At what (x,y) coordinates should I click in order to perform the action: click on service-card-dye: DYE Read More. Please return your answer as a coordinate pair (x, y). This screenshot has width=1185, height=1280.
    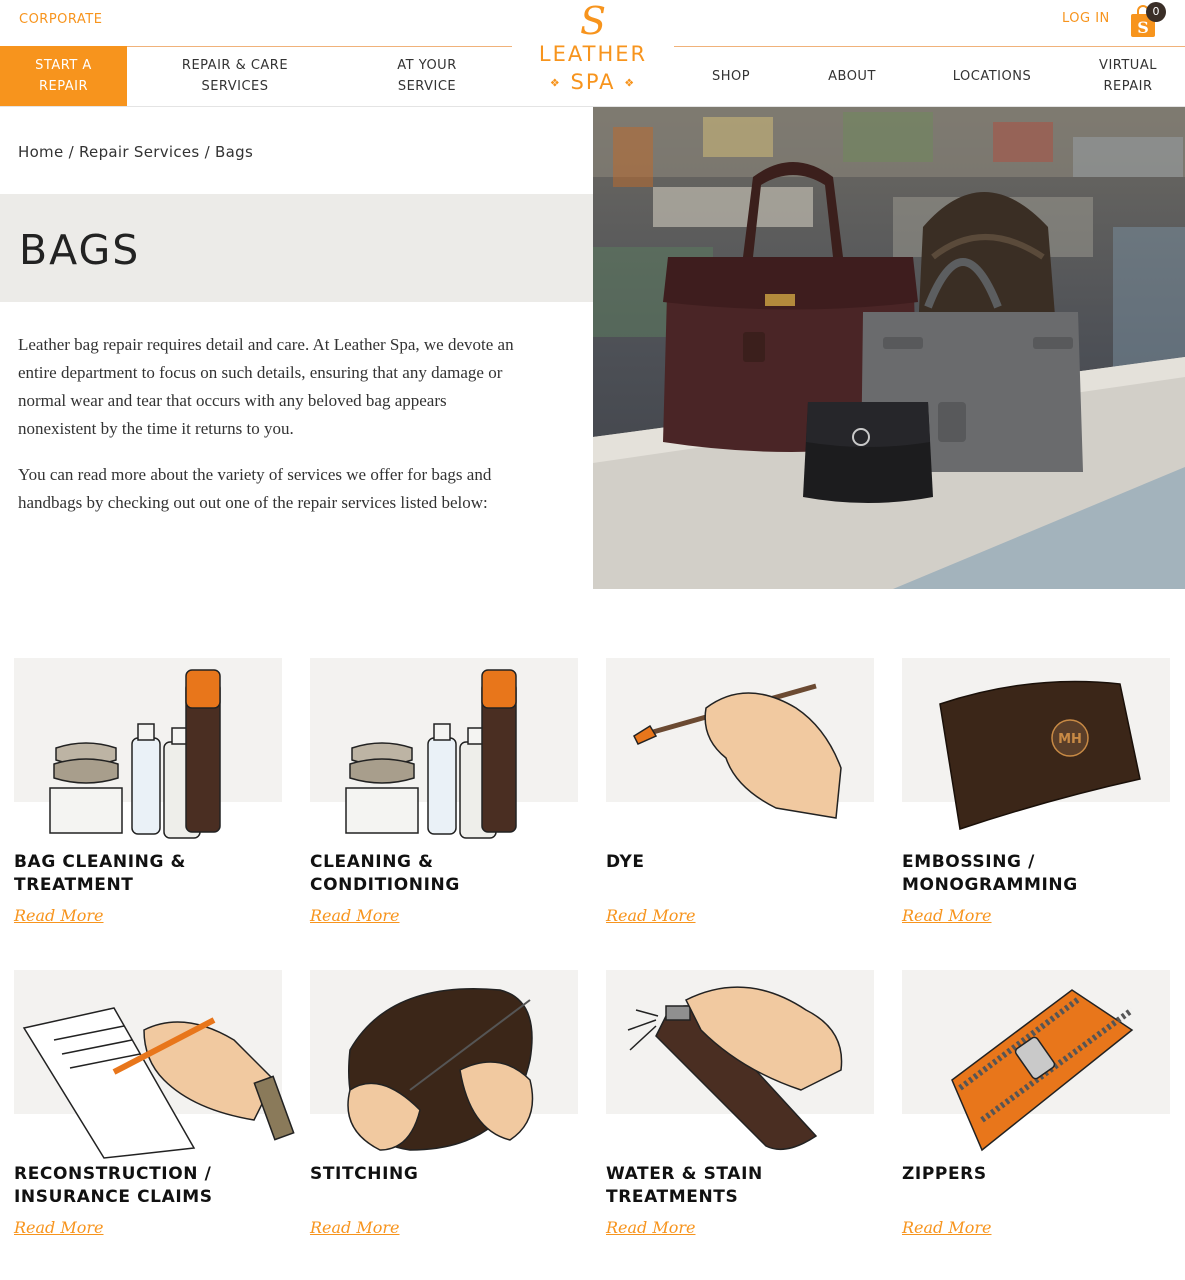
    Looking at the image, I should click on (740, 803).